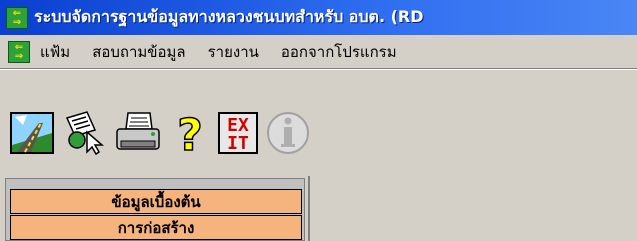  What do you see at coordinates (156, 227) in the screenshot?
I see `side-item-construction: การก่อสร้าง` at bounding box center [156, 227].